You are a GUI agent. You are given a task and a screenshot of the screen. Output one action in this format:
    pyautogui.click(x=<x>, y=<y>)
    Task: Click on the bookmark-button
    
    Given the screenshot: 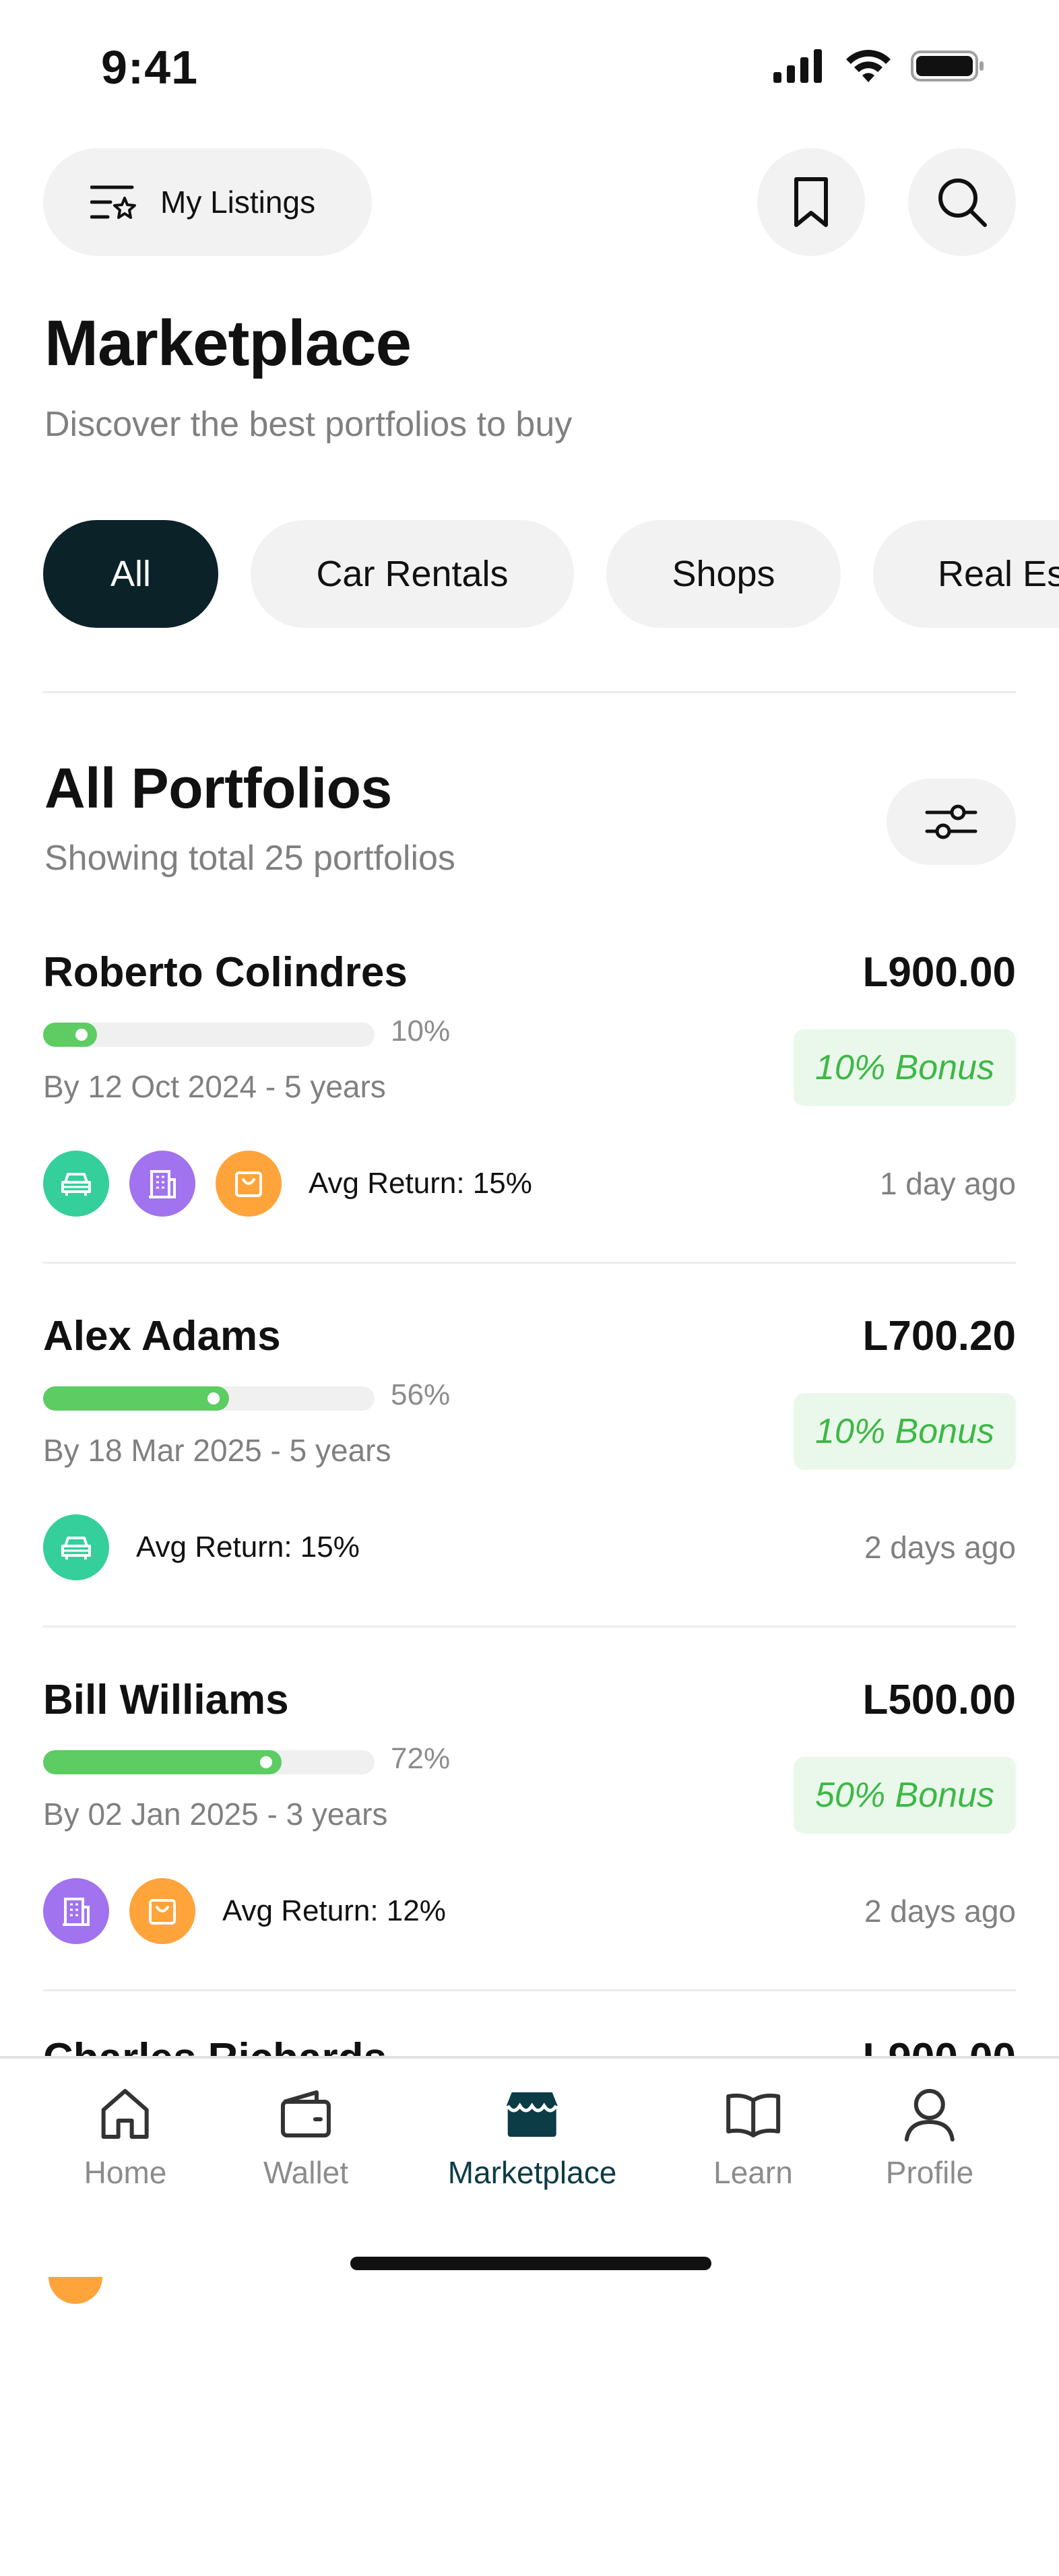 What is the action you would take?
    pyautogui.click(x=811, y=202)
    